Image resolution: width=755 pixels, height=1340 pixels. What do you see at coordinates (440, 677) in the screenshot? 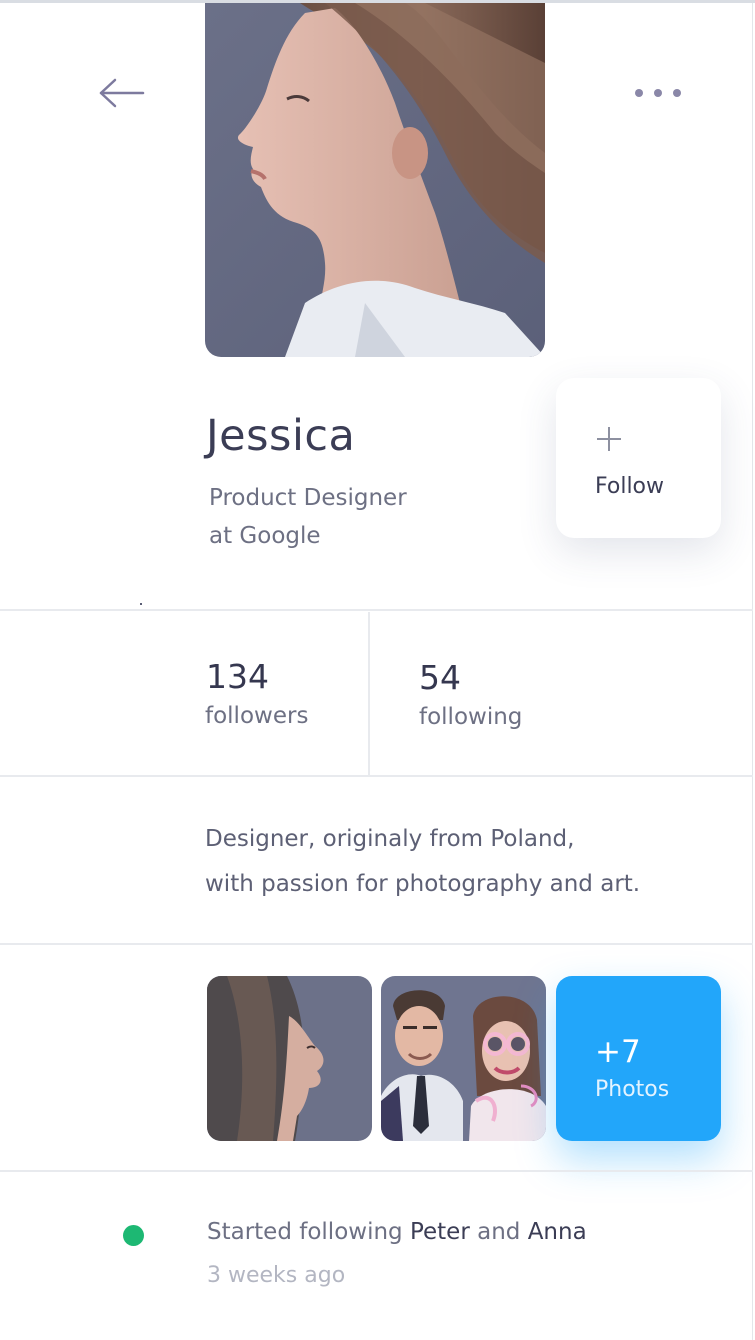
I see `following-count: 54` at bounding box center [440, 677].